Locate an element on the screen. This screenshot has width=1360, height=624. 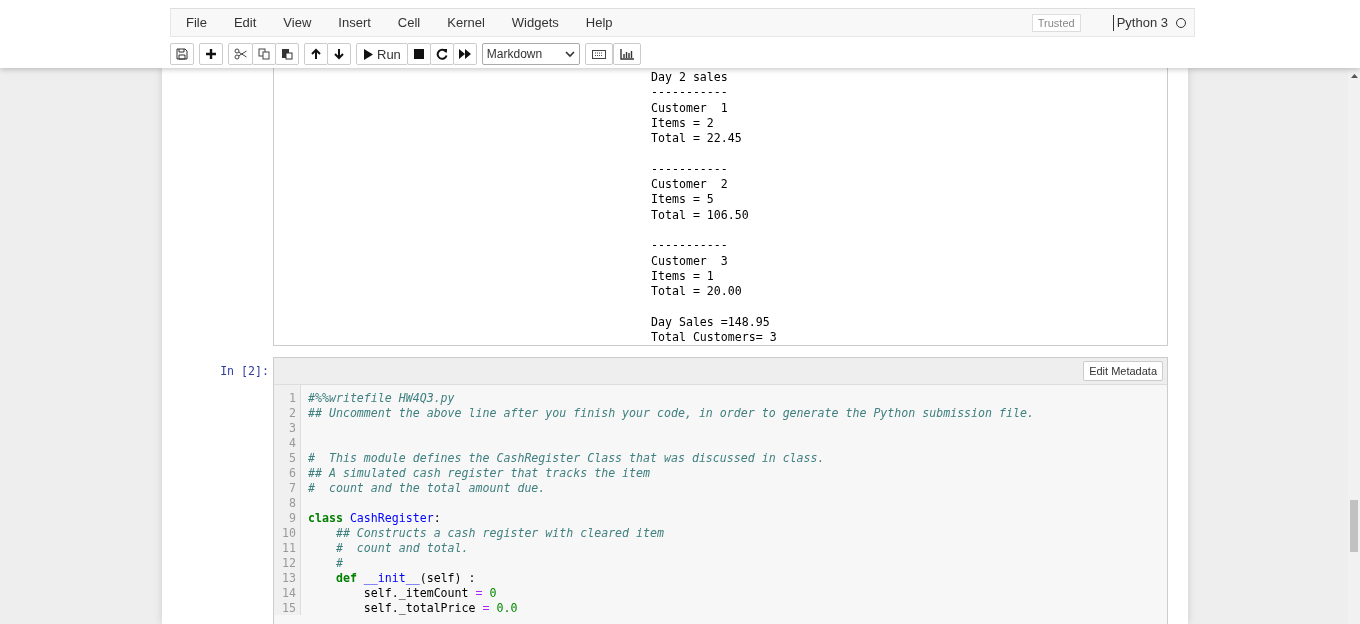
paste-button is located at coordinates (287, 54).